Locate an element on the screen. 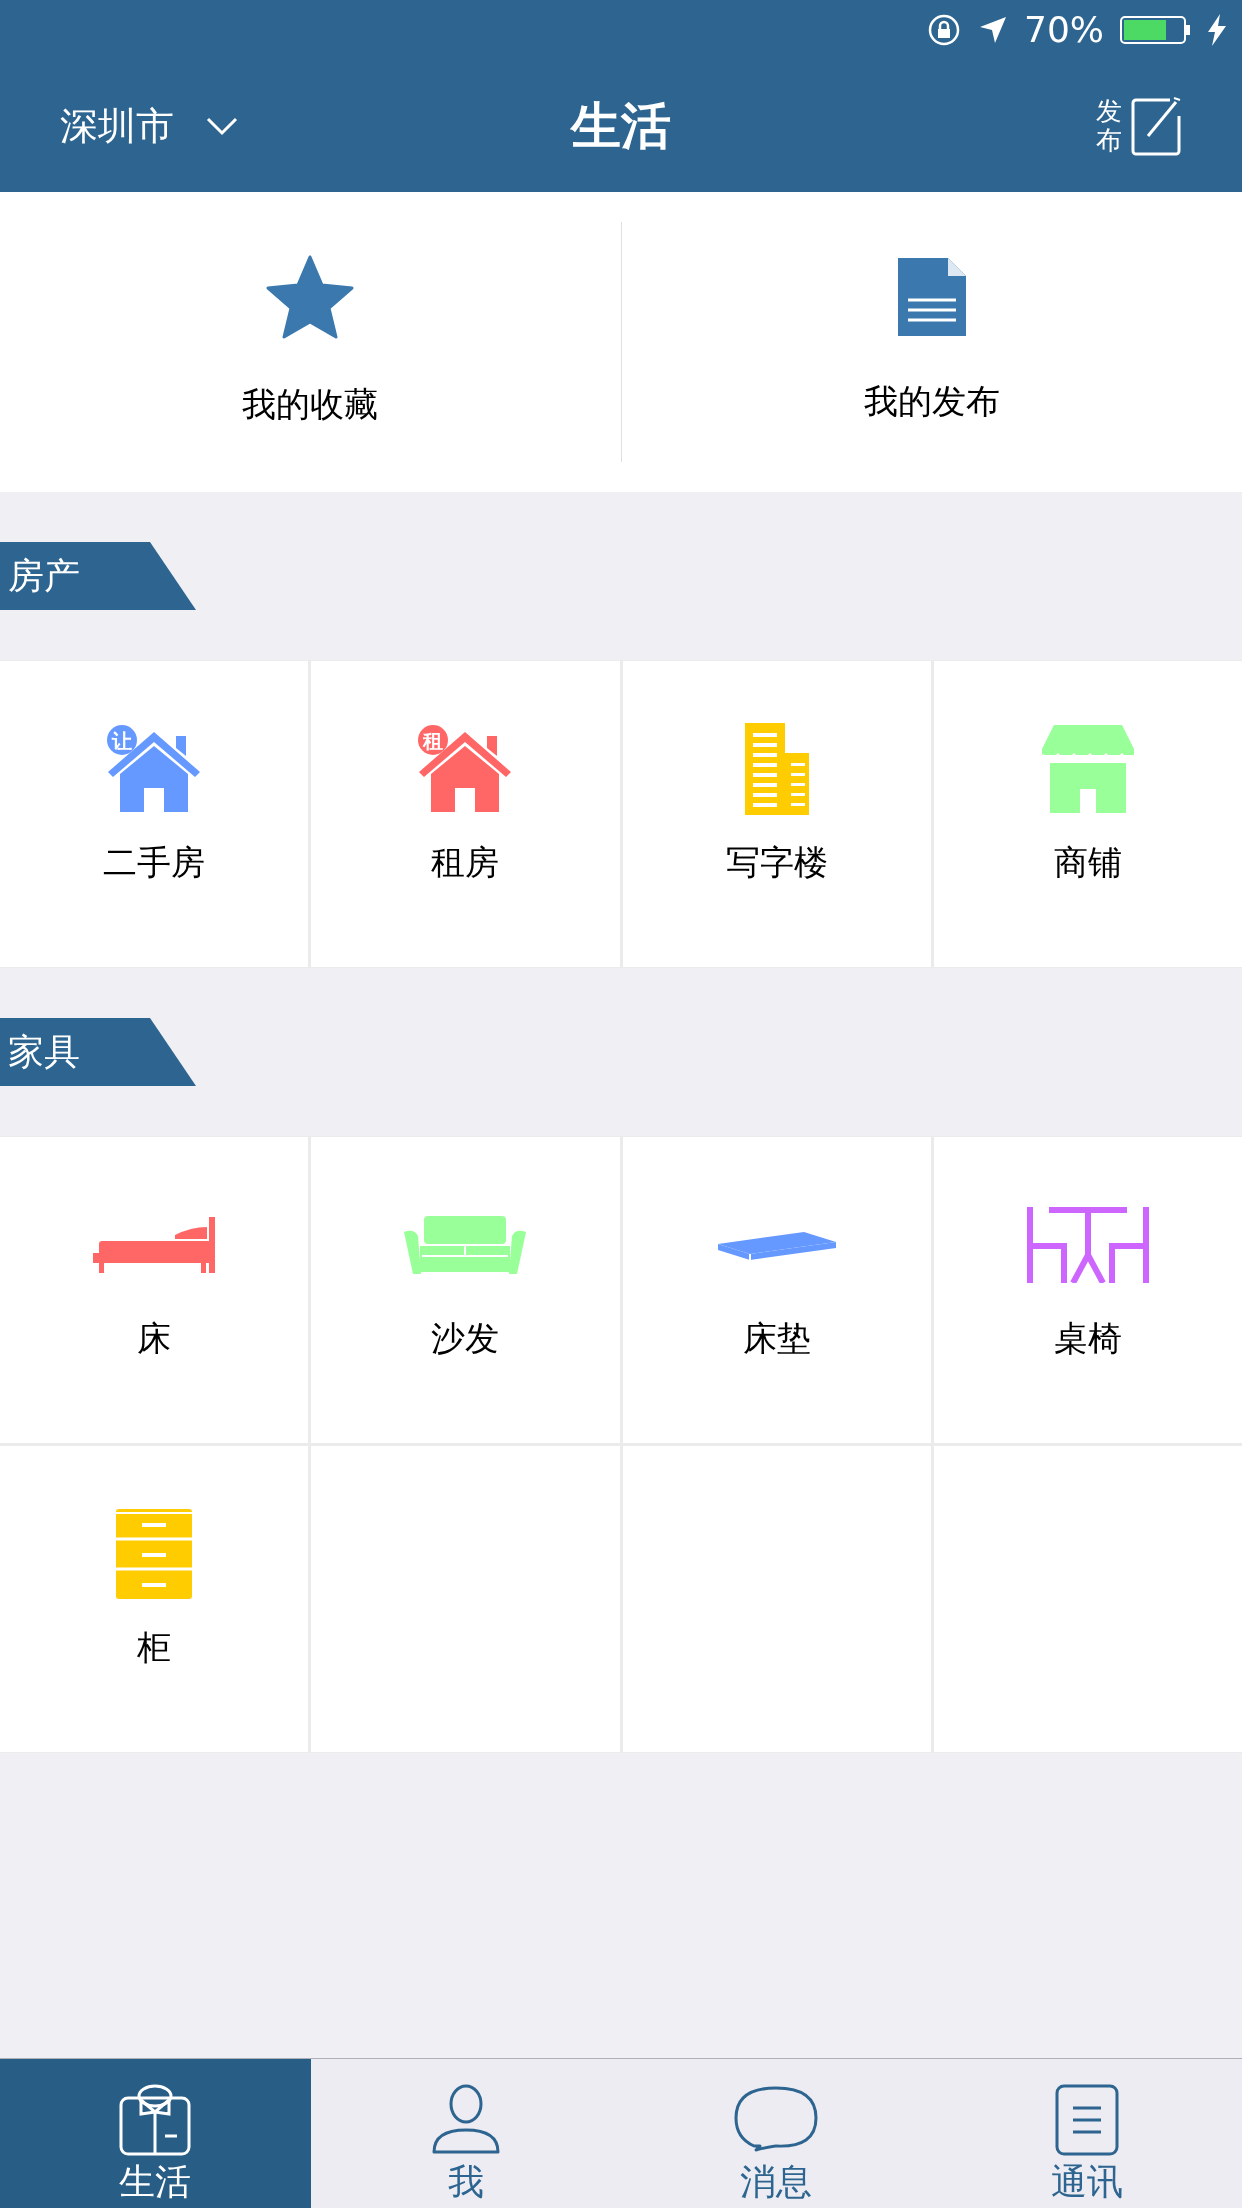 The image size is (1242, 2208). shirt-icon is located at coordinates (155, 2120).